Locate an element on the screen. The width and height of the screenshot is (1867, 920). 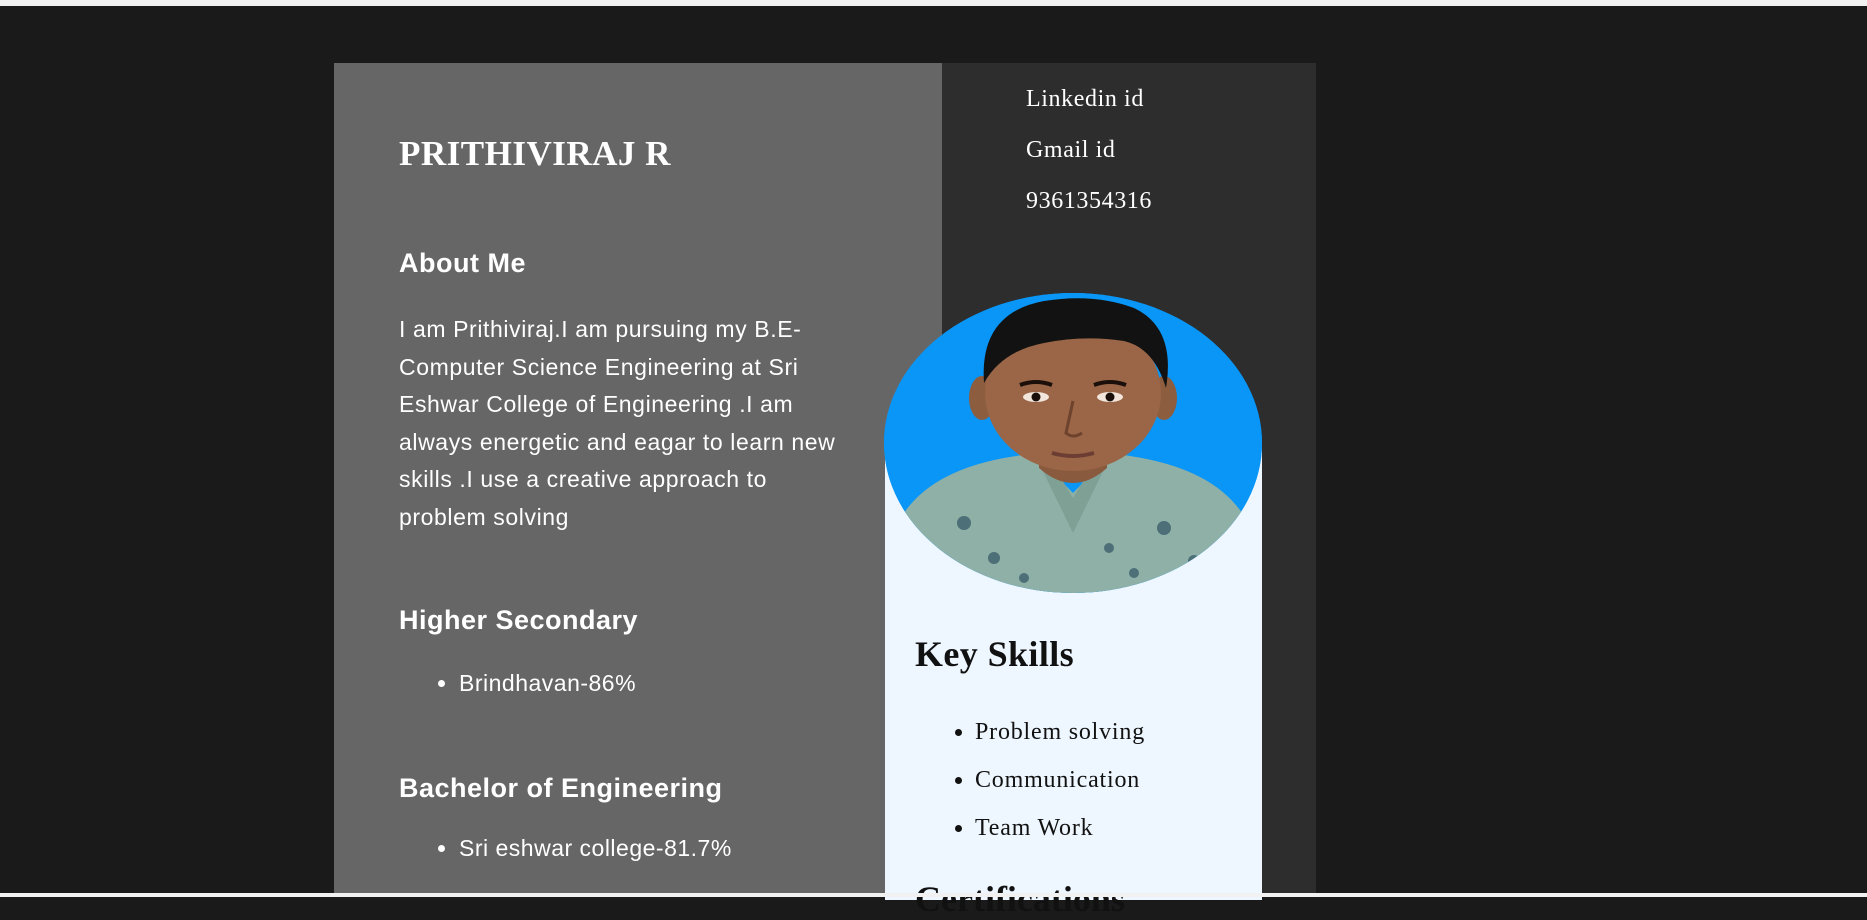
top-border is located at coordinates (933, 3).